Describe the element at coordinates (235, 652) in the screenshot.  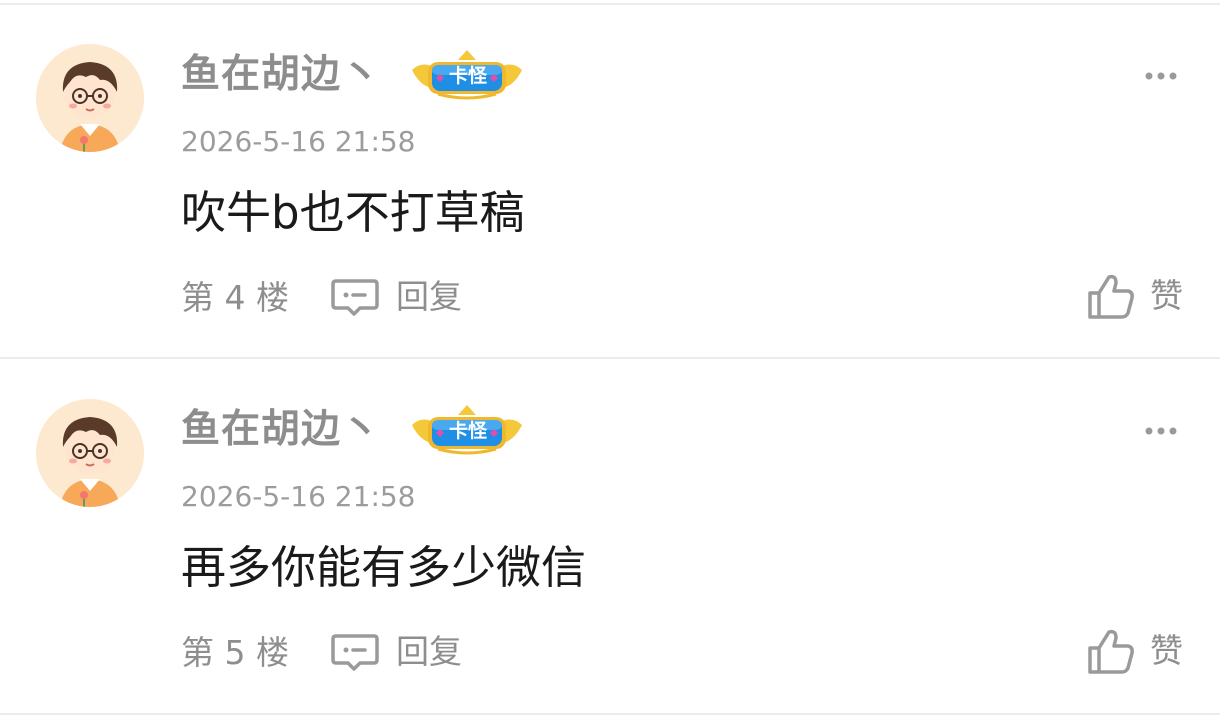
I see `floor-number: 第 5 楼` at that location.